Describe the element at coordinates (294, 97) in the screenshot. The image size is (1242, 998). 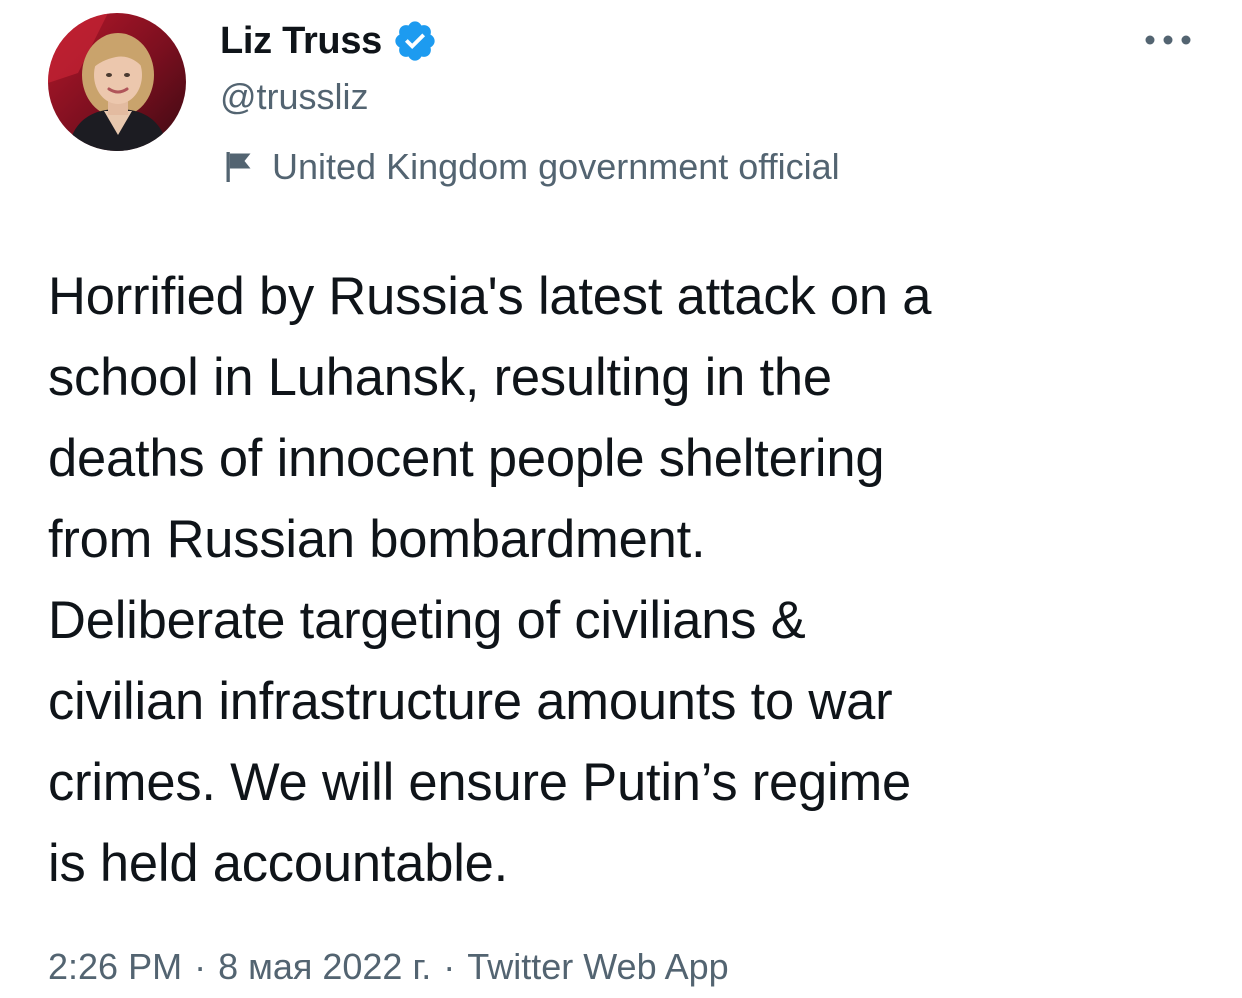
I see `author-handle: @trussliz` at that location.